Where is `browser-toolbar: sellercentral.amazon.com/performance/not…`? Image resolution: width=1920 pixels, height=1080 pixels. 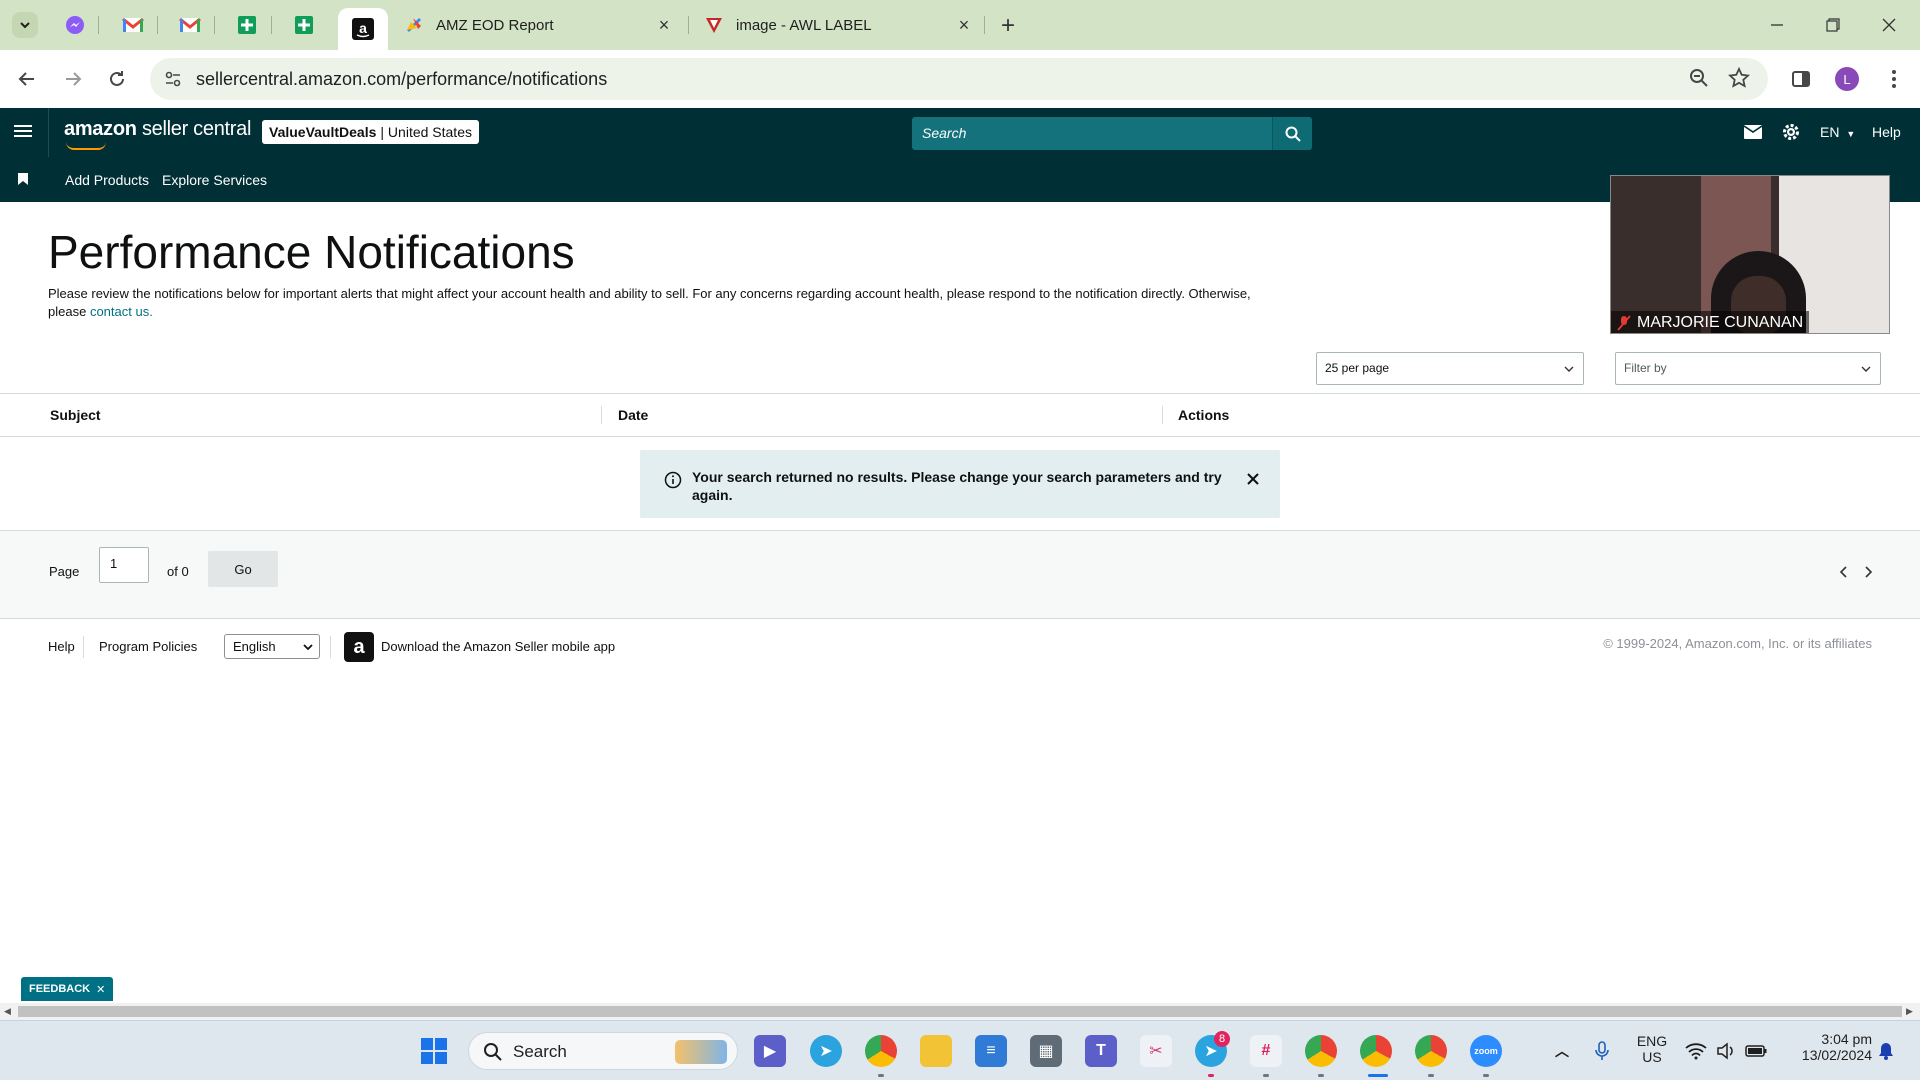
browser-toolbar: sellercentral.amazon.com/performance/not… is located at coordinates (960, 79).